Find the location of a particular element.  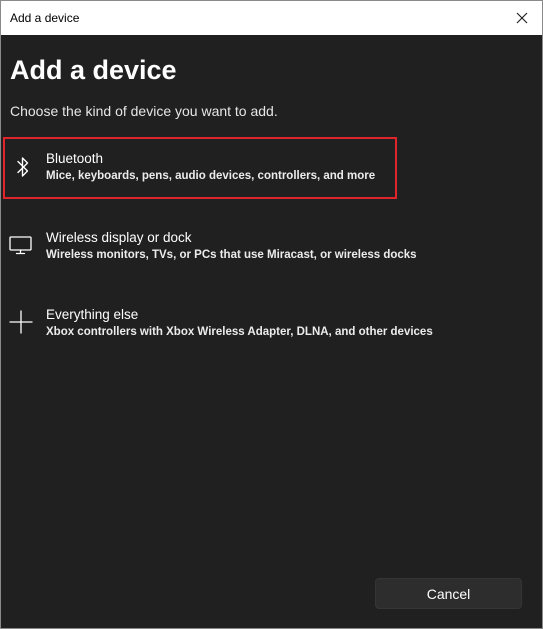

option-name: Everything else is located at coordinates (92, 314).